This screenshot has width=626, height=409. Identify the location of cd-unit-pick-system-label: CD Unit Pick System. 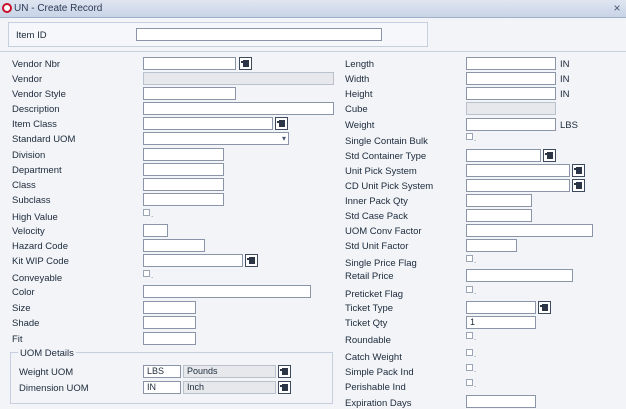
(389, 186).